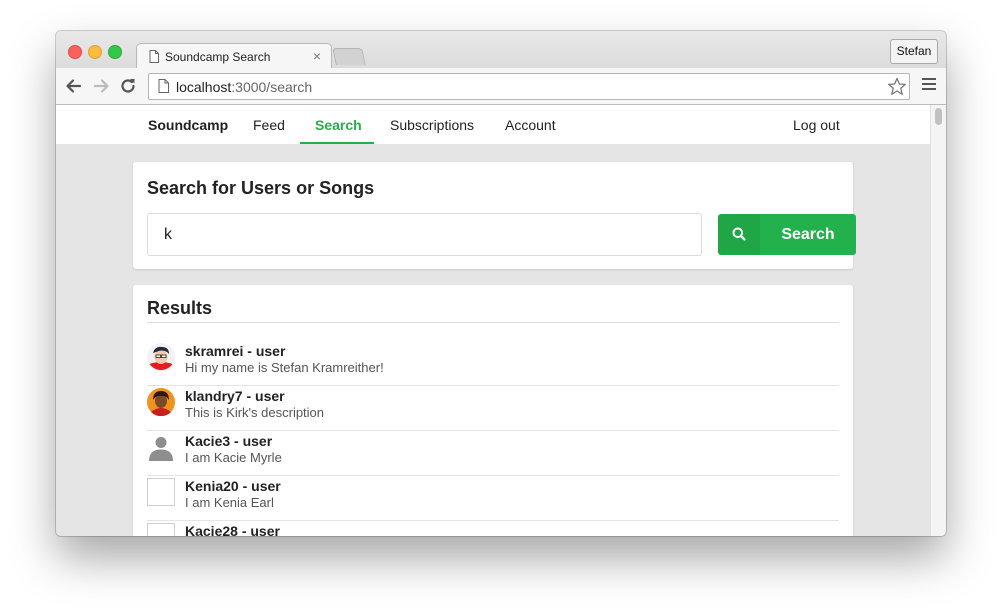  What do you see at coordinates (233, 457) in the screenshot?
I see `result-description: I am Kacie Myrle` at bounding box center [233, 457].